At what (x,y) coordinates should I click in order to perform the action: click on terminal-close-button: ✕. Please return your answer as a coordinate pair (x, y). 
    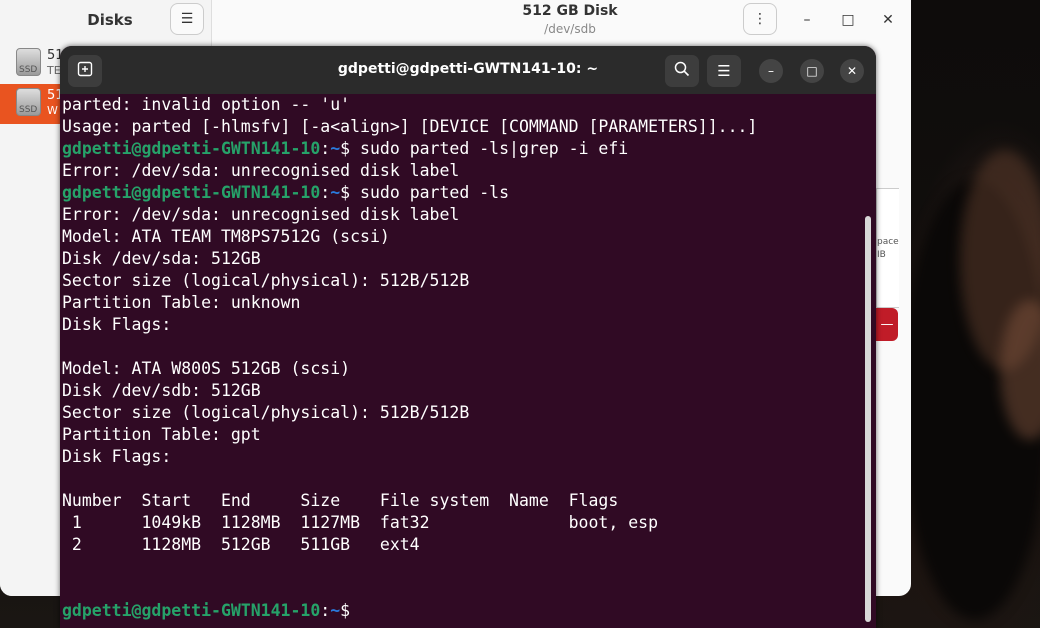
    Looking at the image, I should click on (852, 71).